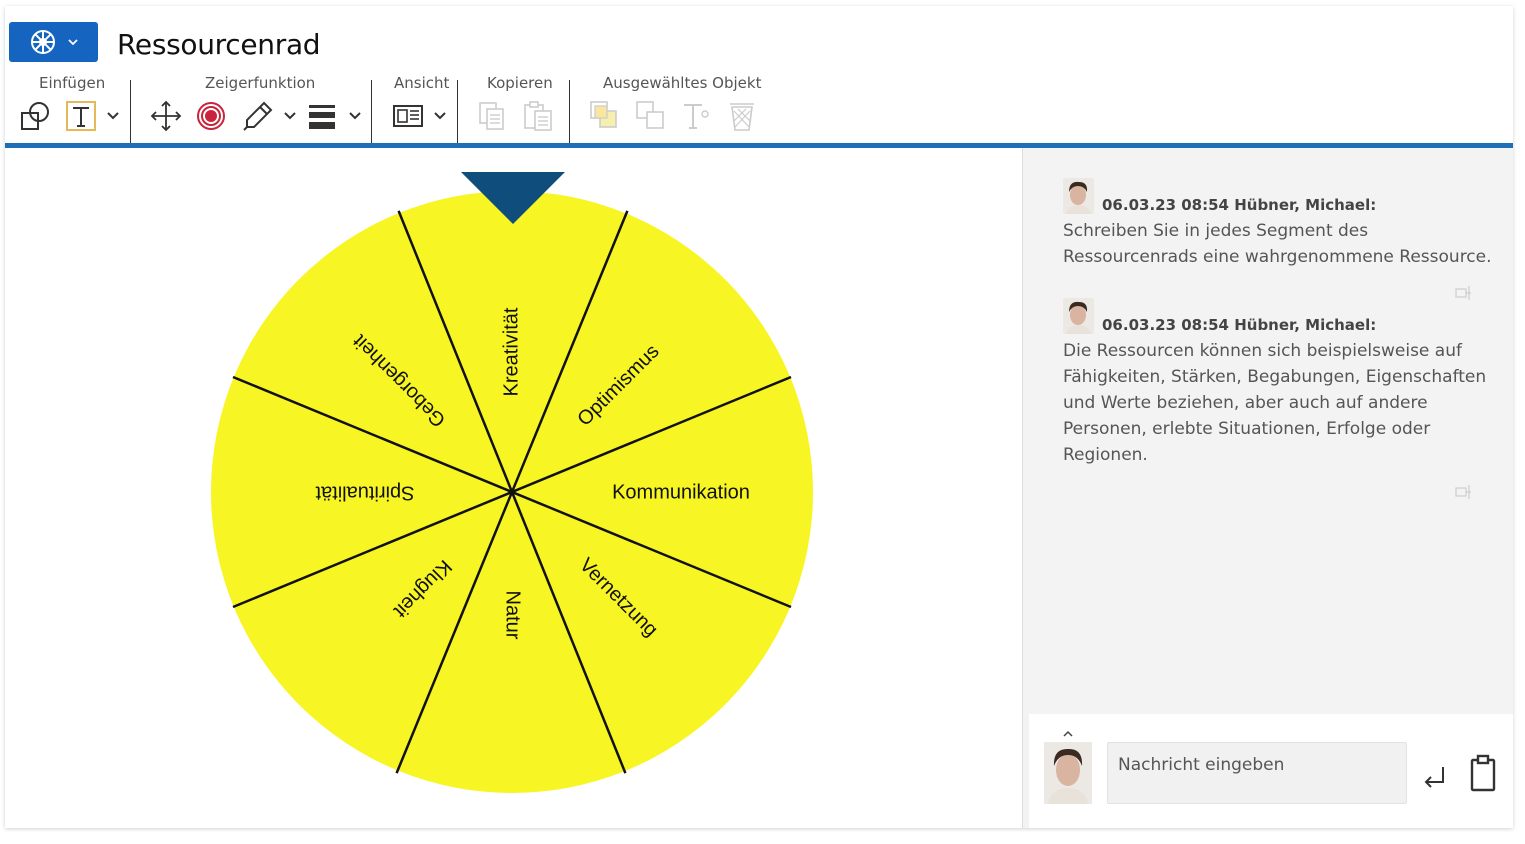  Describe the element at coordinates (1434, 777) in the screenshot. I see `send-enter-icon` at that location.